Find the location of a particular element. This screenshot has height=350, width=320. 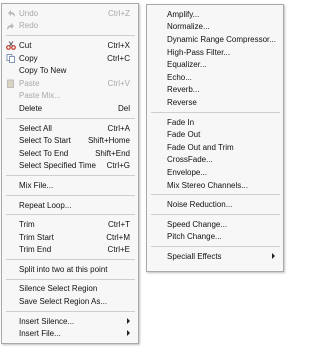

menu-item-undo: Undo Ctrl+Z is located at coordinates (70, 13).